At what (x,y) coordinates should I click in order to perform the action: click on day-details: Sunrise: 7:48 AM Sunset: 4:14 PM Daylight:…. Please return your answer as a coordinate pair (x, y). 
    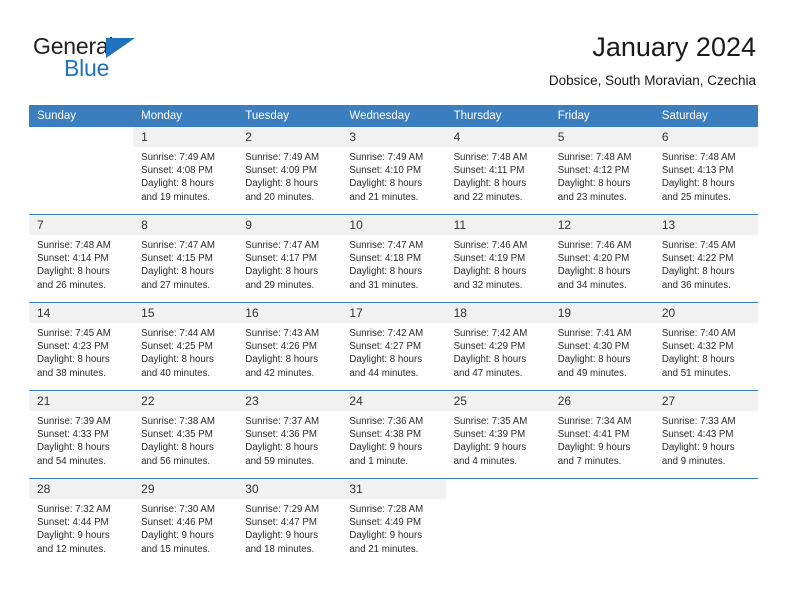
    Looking at the image, I should click on (81, 263).